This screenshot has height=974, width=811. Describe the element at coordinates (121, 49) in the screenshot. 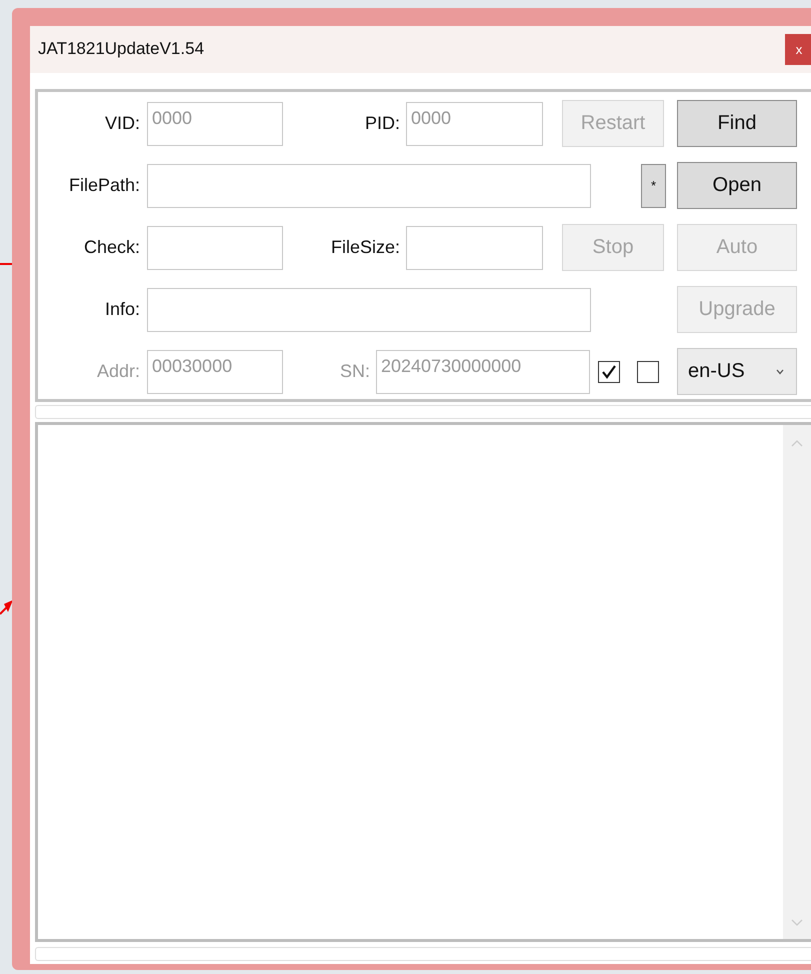

I see `window-title: JAT1821UpdateV1.54` at that location.